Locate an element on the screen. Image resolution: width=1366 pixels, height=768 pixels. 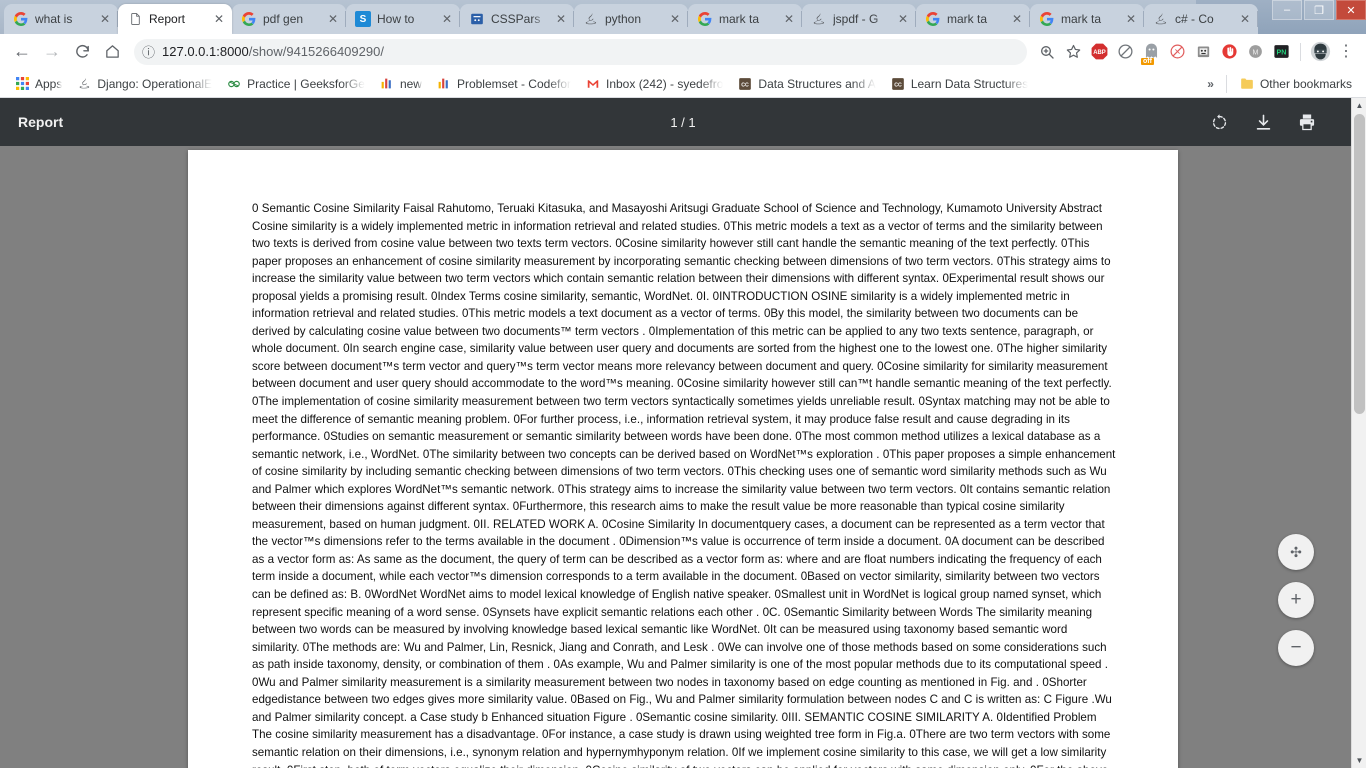
browser-tab: jspdf - G ✕ is located at coordinates (859, 19).